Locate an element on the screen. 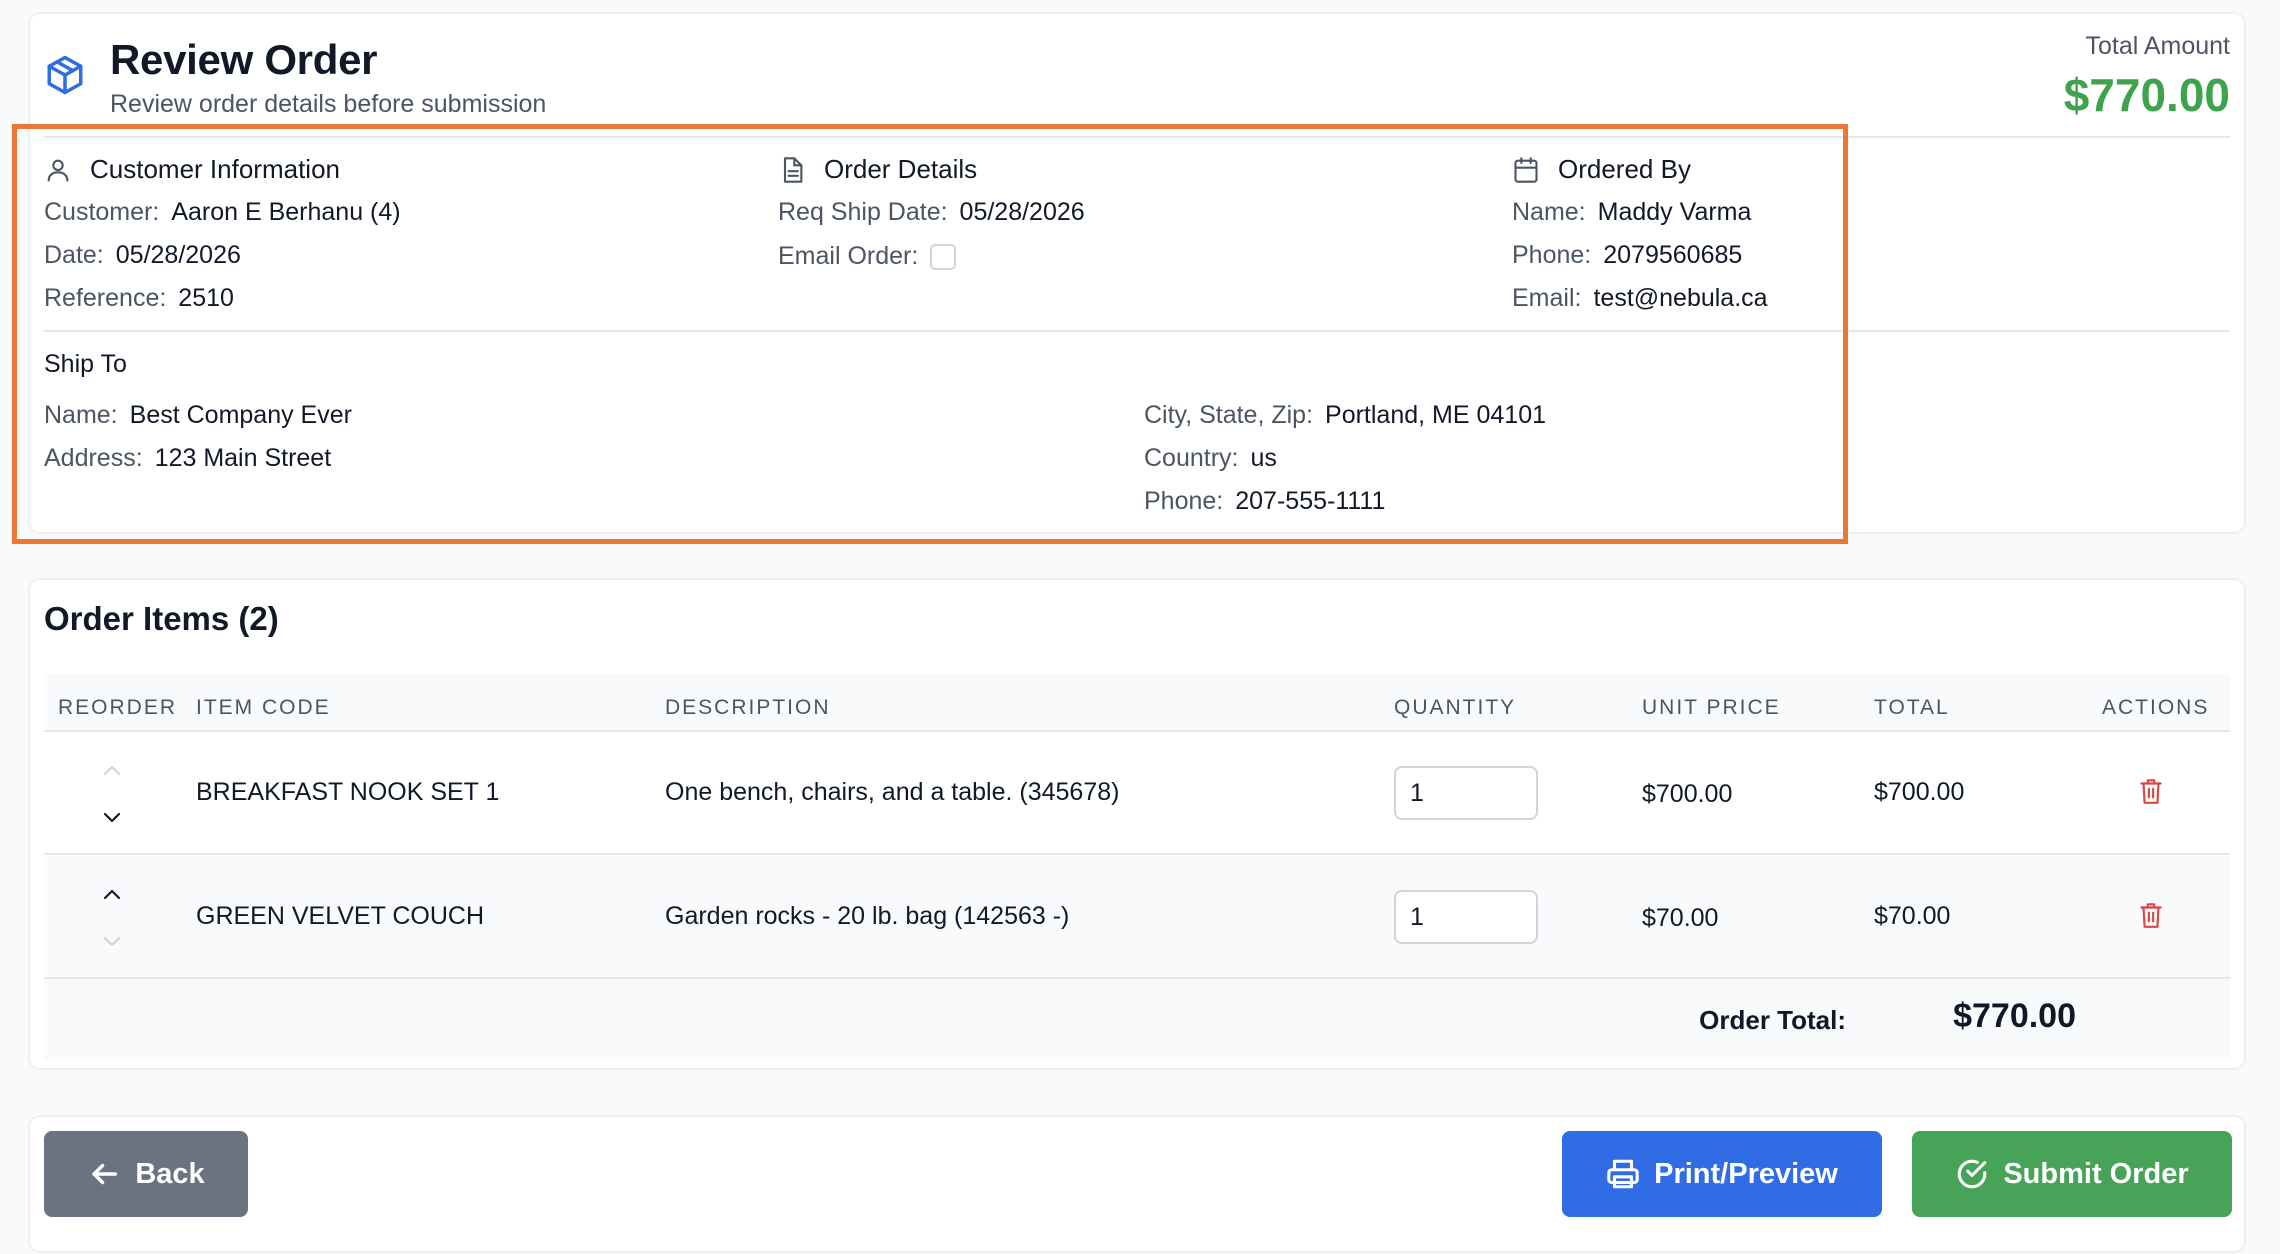  item-code: GREEN VELVET COUCH is located at coordinates (340, 916).